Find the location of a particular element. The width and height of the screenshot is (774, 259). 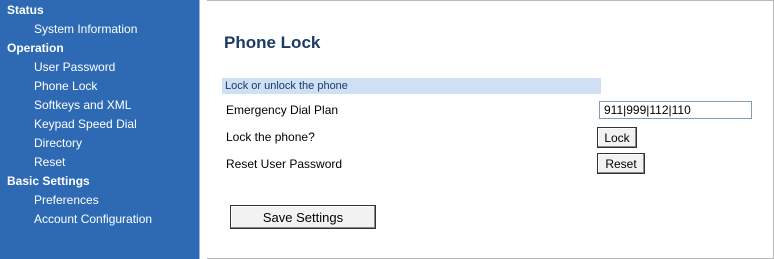

sidebar-item-account-configuration: Account Configuration is located at coordinates (99, 218).